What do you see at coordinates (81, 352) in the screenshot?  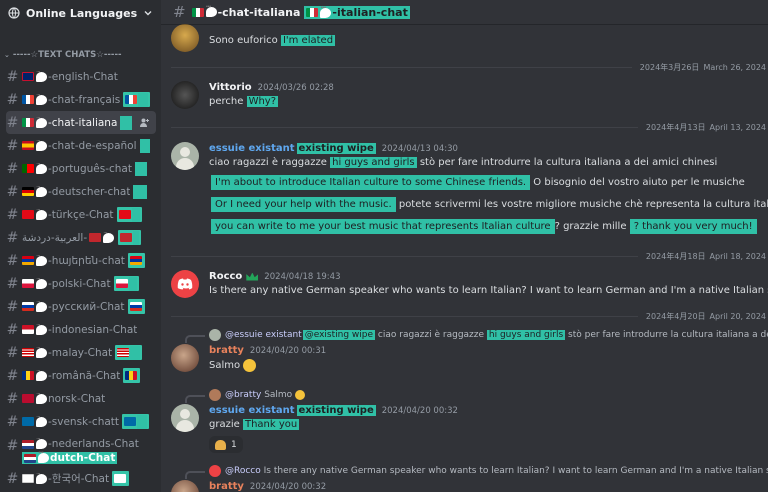 I see `channel-malay: # -malay-Chat` at bounding box center [81, 352].